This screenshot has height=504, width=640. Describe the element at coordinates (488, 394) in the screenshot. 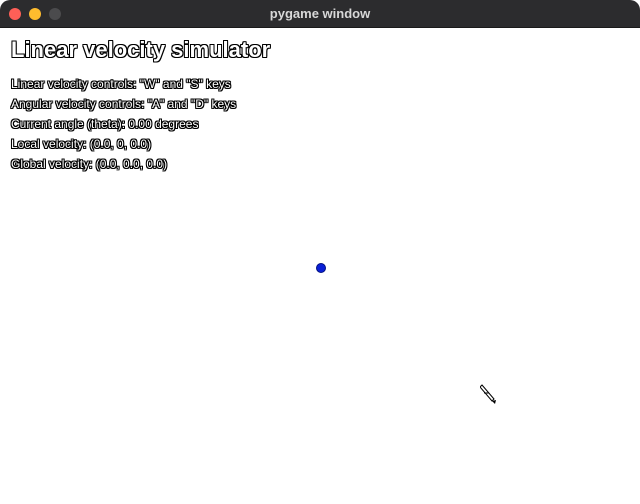

I see `pen-cursor-icon` at that location.